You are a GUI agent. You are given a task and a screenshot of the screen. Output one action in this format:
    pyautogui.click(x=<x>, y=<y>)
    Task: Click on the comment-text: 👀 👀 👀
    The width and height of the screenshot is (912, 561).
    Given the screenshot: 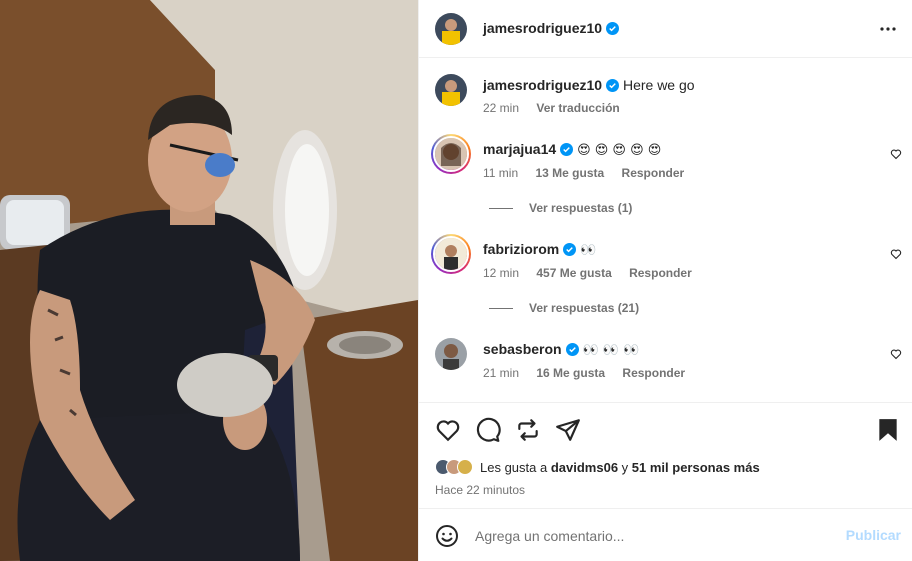 What is the action you would take?
    pyautogui.click(x=611, y=350)
    